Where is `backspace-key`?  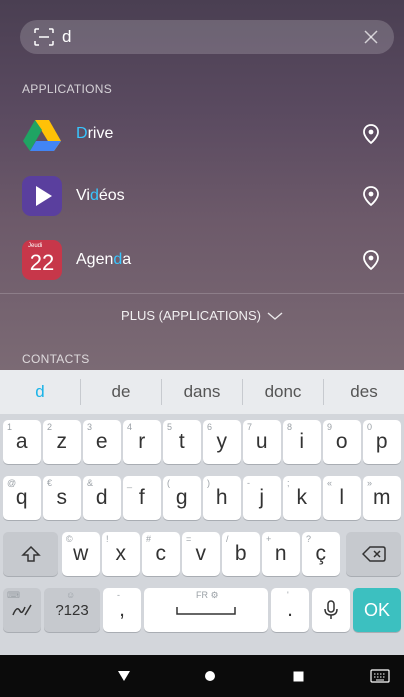 backspace-key is located at coordinates (373, 554).